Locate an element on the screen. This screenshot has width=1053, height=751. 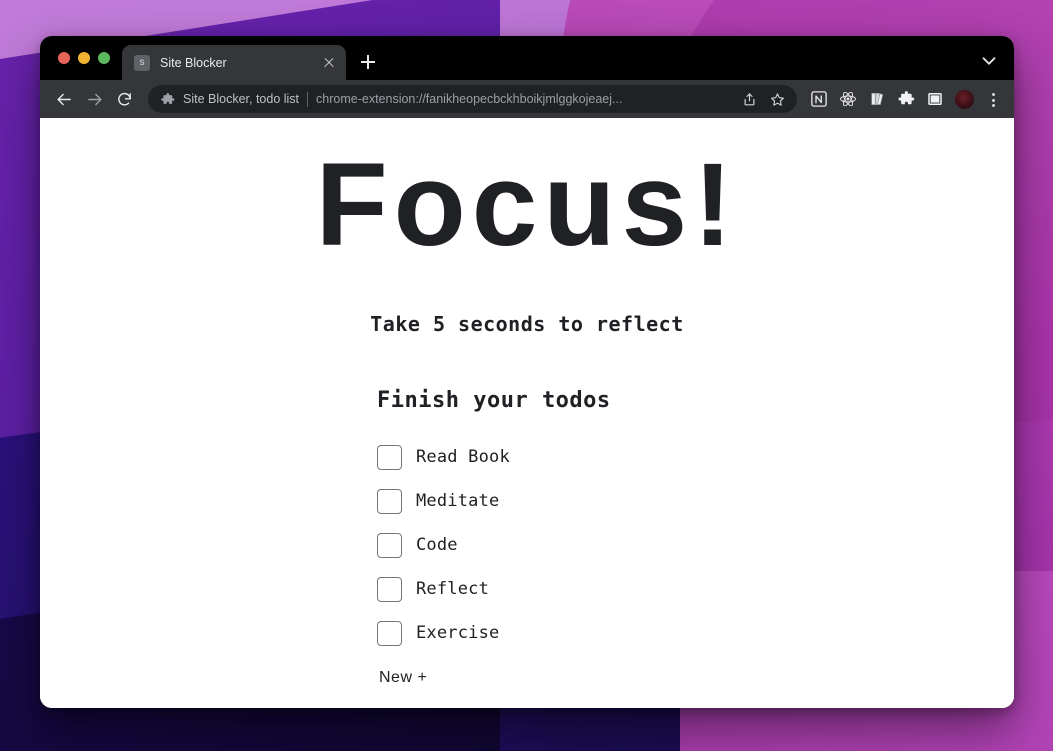
omnibox-extension-name: Site Blocker, todo list is located at coordinates (241, 99).